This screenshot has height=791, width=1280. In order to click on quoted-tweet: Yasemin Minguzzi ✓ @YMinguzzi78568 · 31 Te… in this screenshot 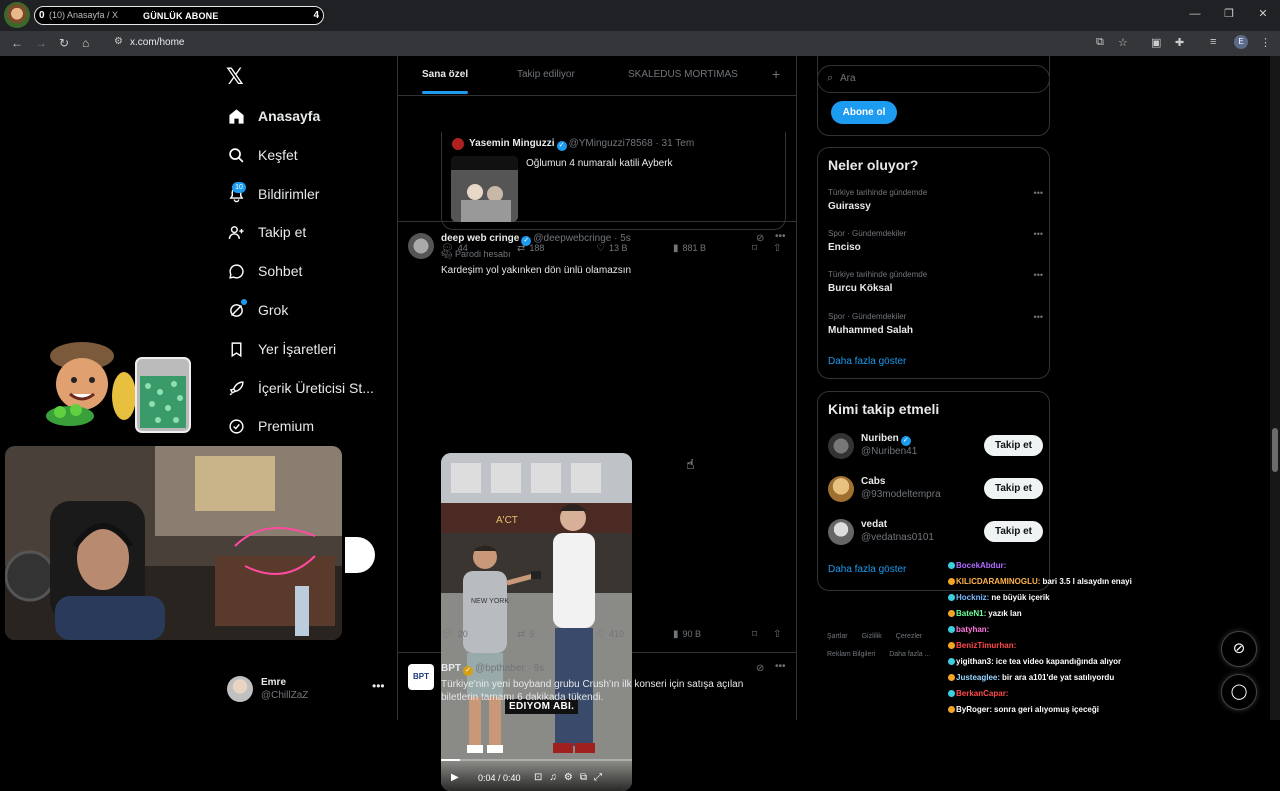, I will do `click(613, 181)`.